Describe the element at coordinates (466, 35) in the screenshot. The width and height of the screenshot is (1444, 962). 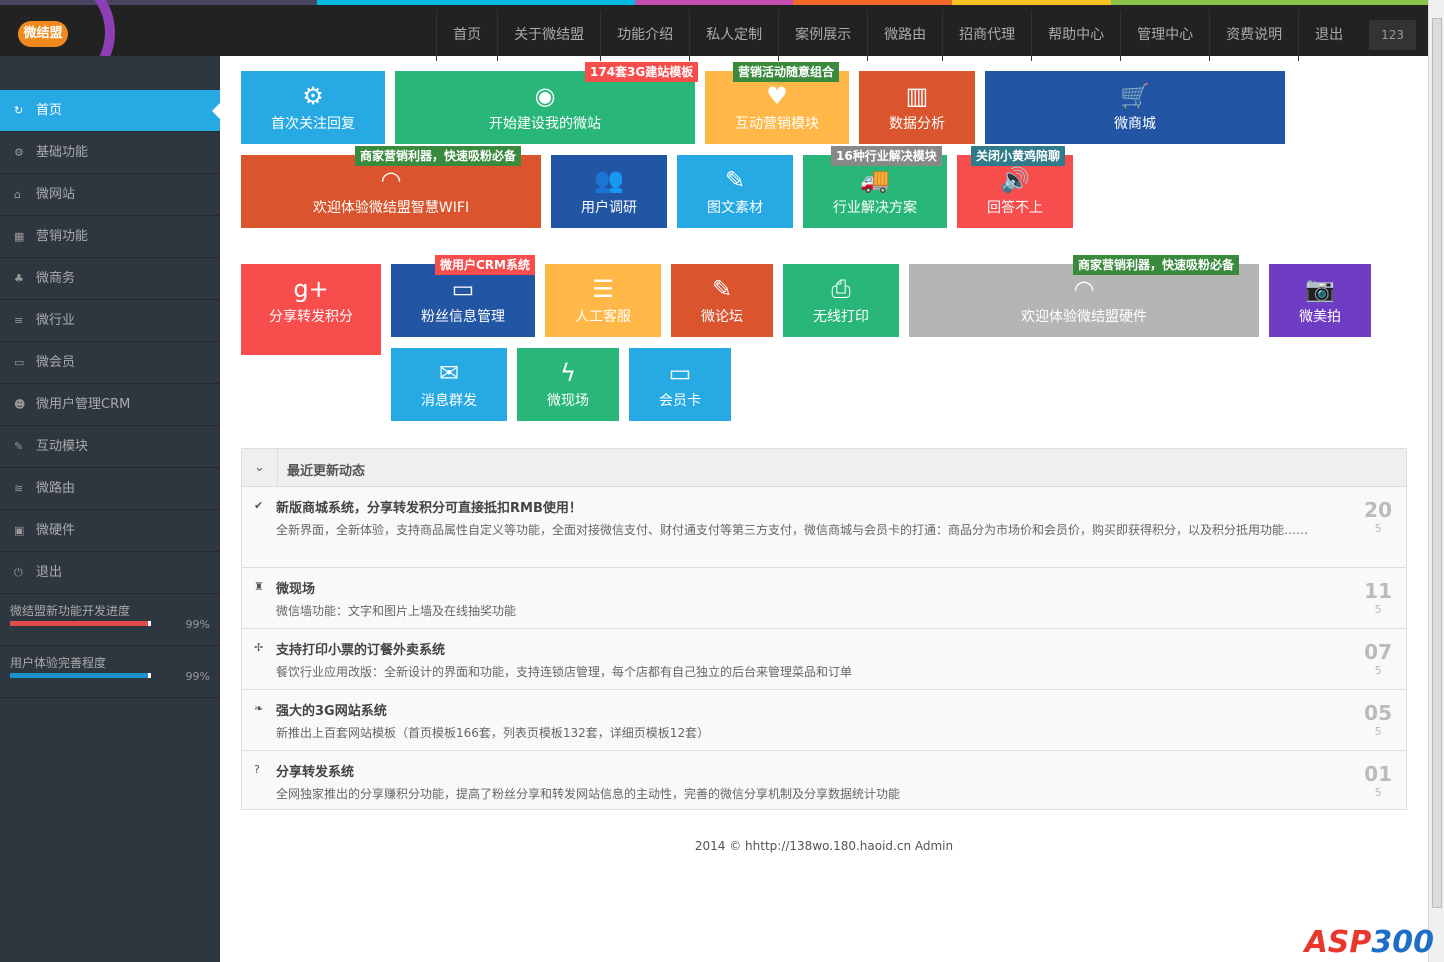
I see `nav-item: 首页` at that location.